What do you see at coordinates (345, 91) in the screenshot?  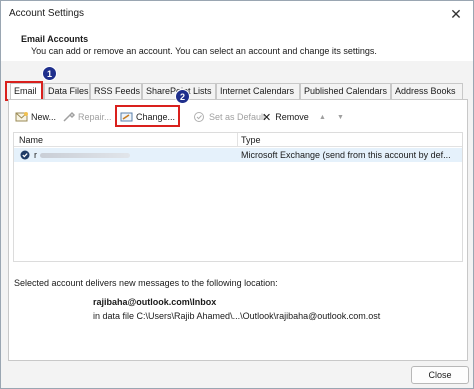 I see `tab-published-calendars: Published Calendars` at bounding box center [345, 91].